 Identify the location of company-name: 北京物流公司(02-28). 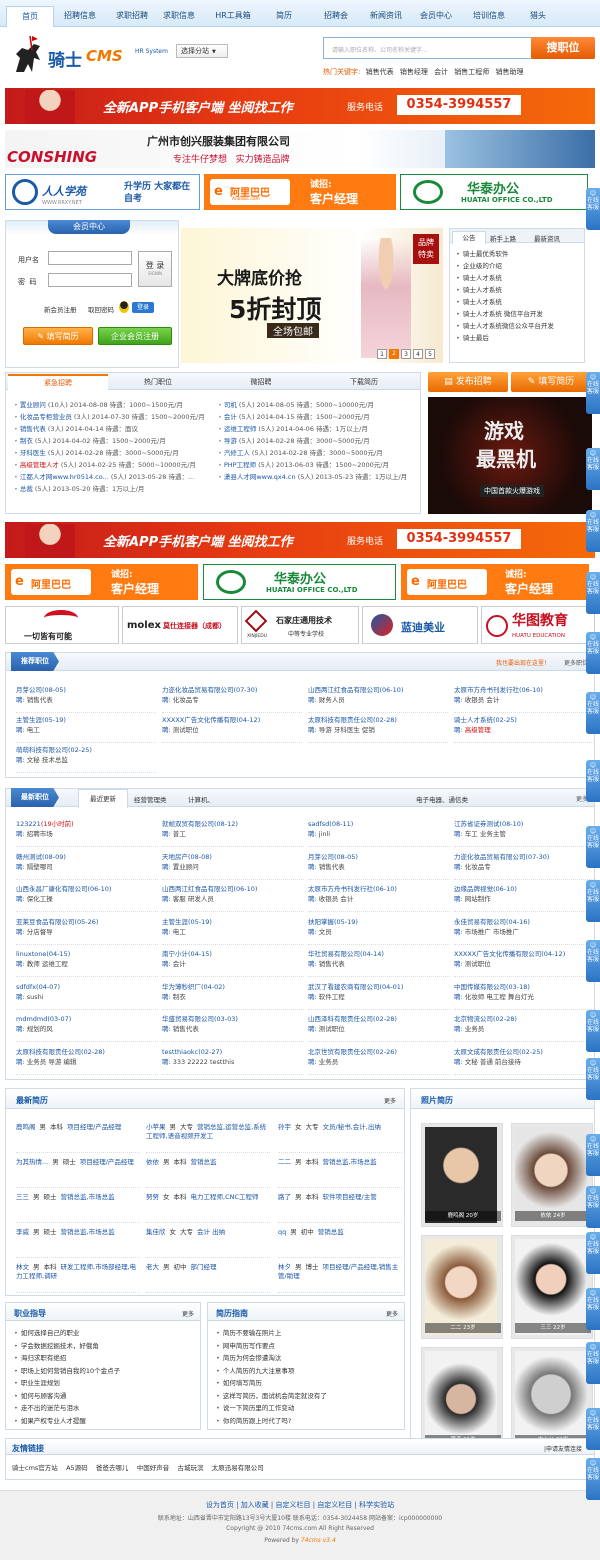
(525, 1019).